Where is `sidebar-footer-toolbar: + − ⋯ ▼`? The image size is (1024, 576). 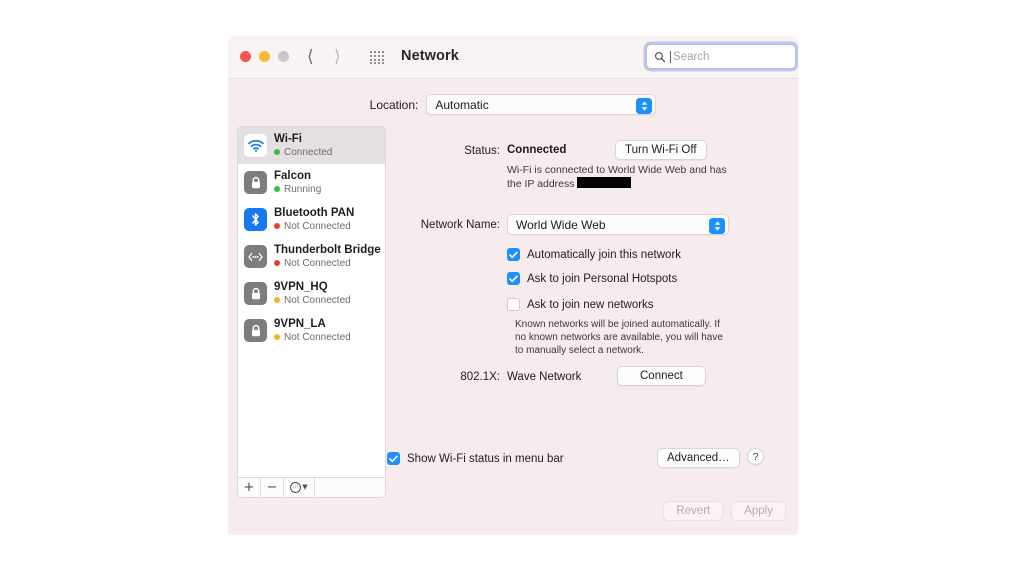 sidebar-footer-toolbar: + − ⋯ ▼ is located at coordinates (311, 488).